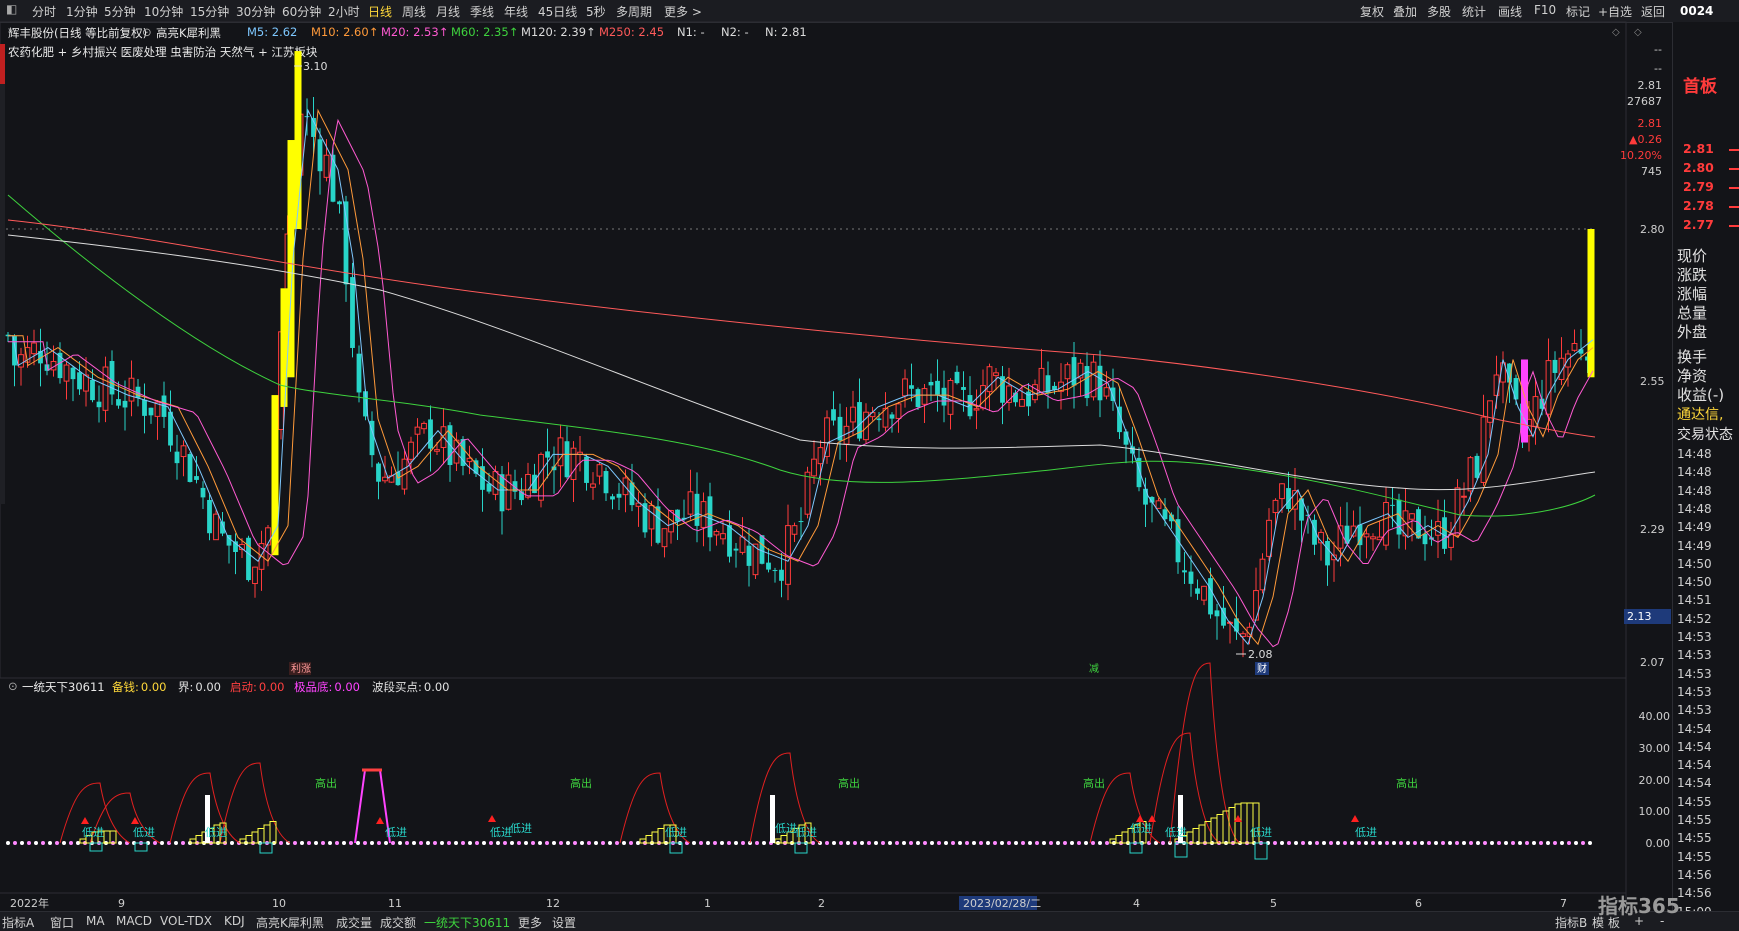  Describe the element at coordinates (29, 903) in the screenshot. I see `x-axis-label-0: 2022年` at that location.